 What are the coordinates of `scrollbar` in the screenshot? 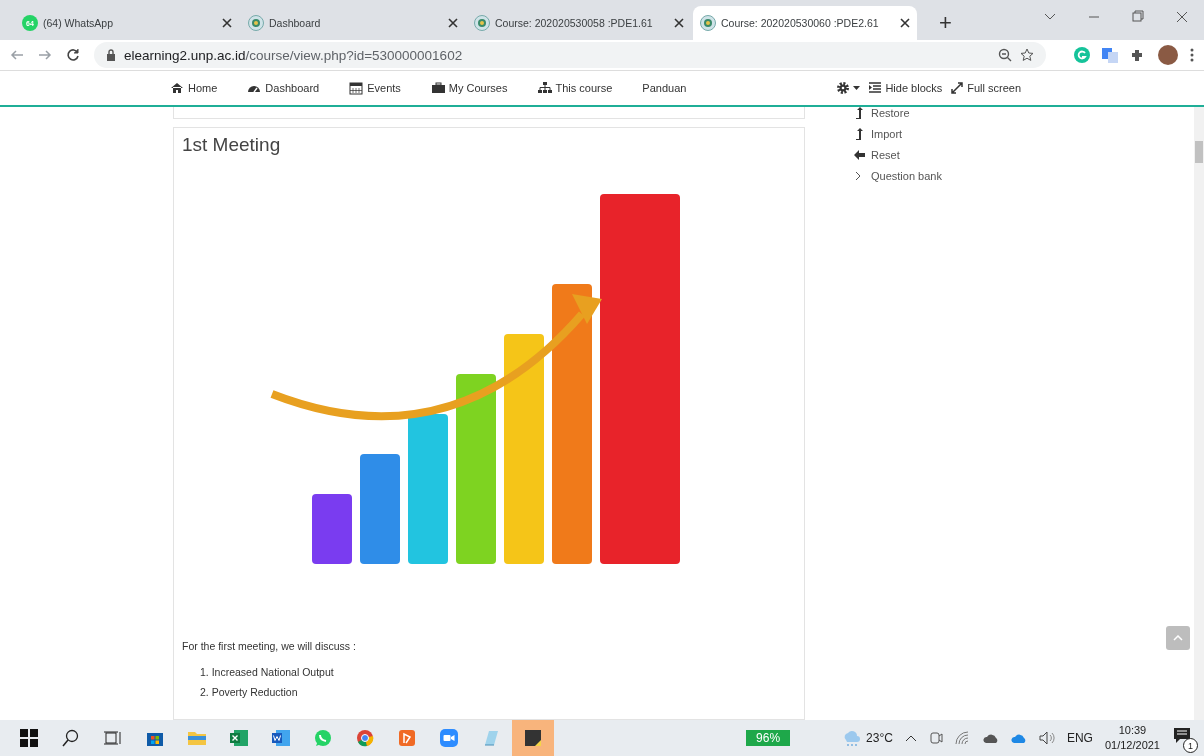 It's located at (1199, 413).